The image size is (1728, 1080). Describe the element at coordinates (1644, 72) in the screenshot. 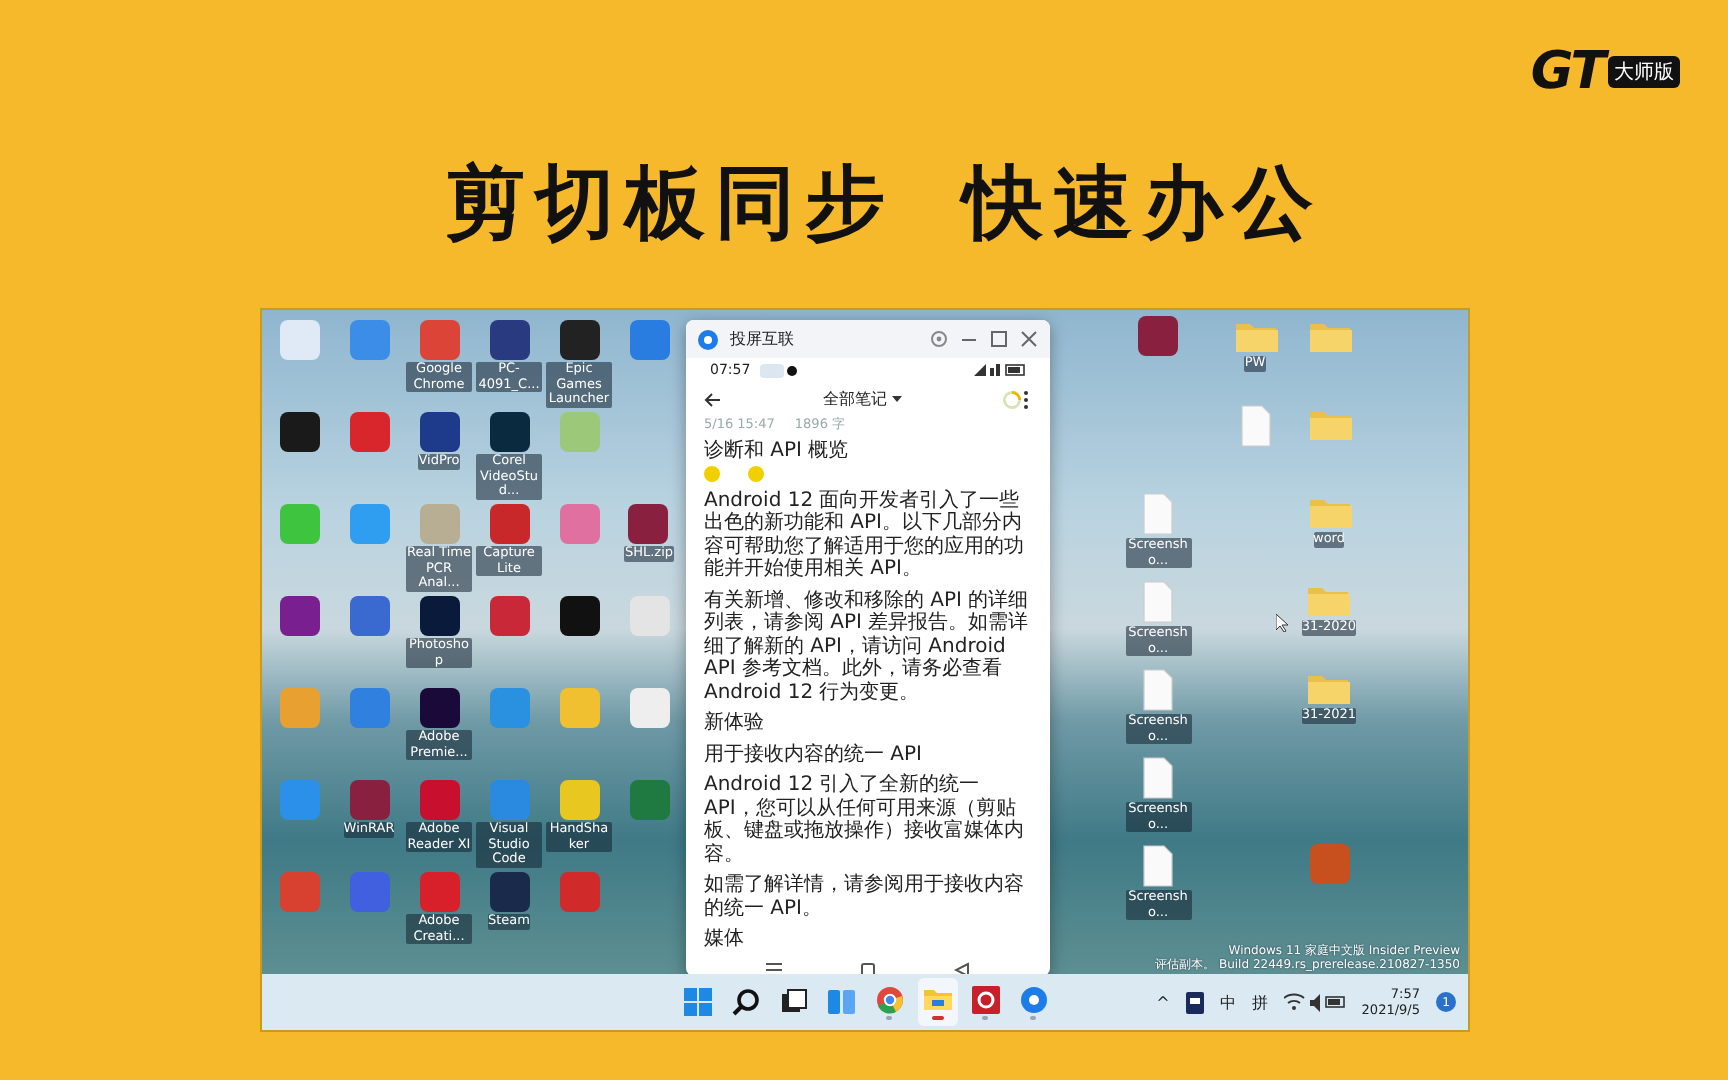

I see `logo-badge: 大师版` at that location.